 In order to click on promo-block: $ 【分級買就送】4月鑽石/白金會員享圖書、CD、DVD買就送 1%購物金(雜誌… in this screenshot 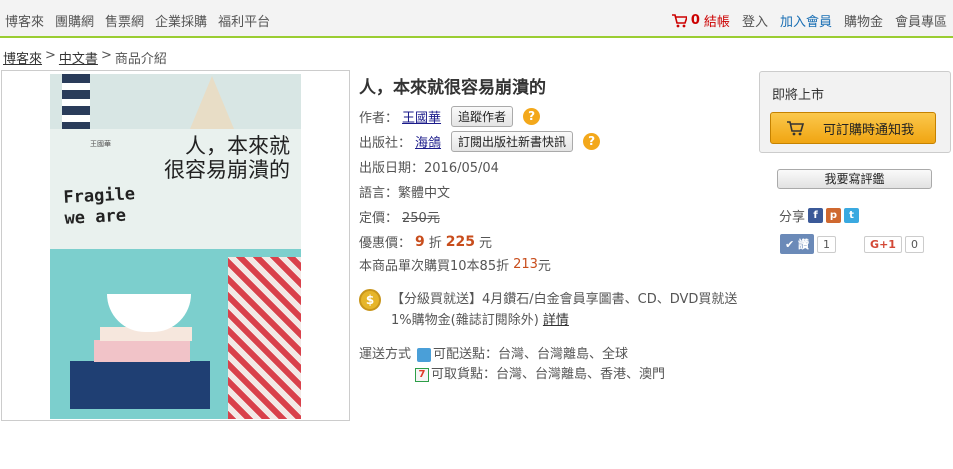, I will do `click(549, 310)`.